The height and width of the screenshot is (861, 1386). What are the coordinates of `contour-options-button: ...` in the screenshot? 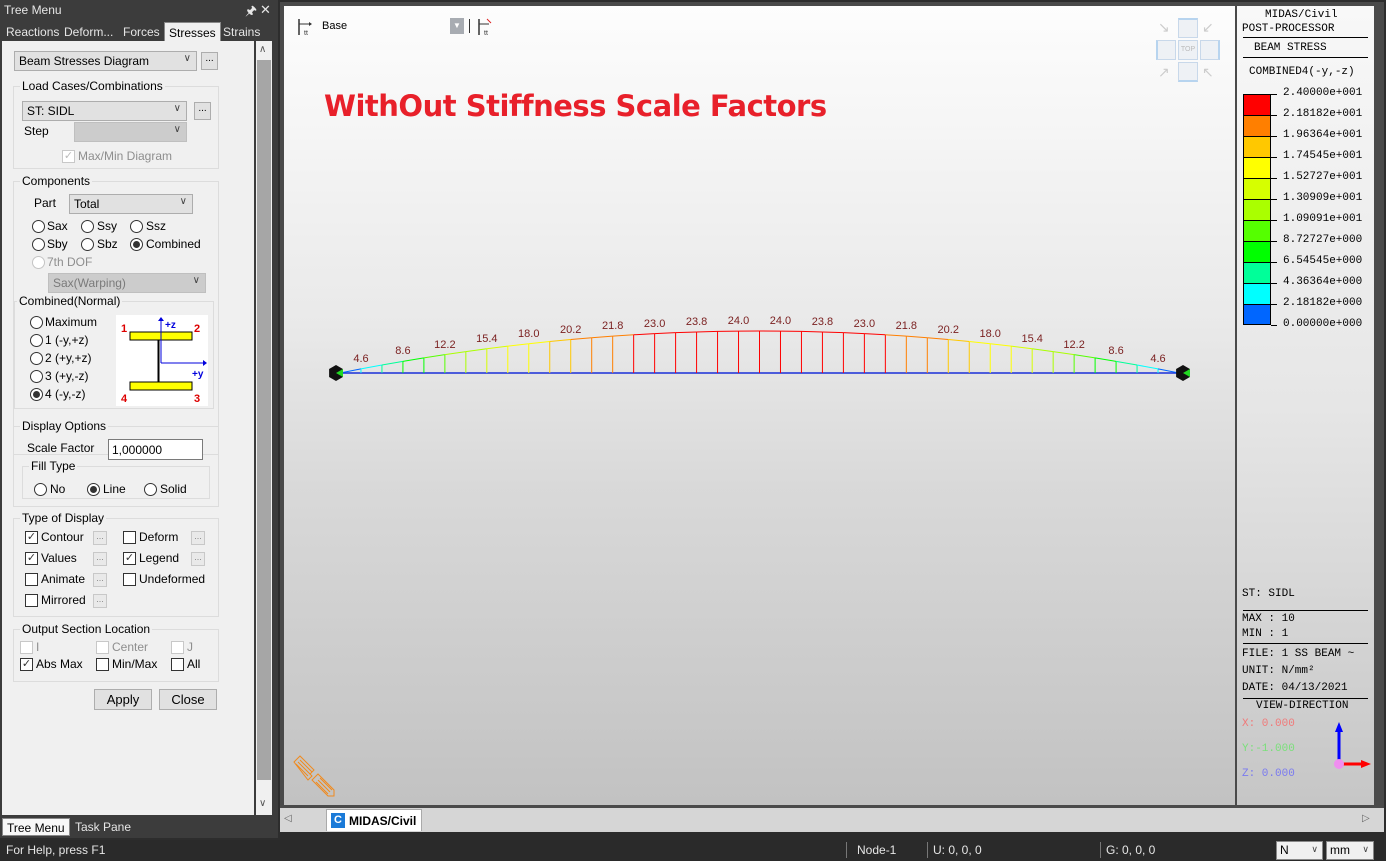 It's located at (100, 538).